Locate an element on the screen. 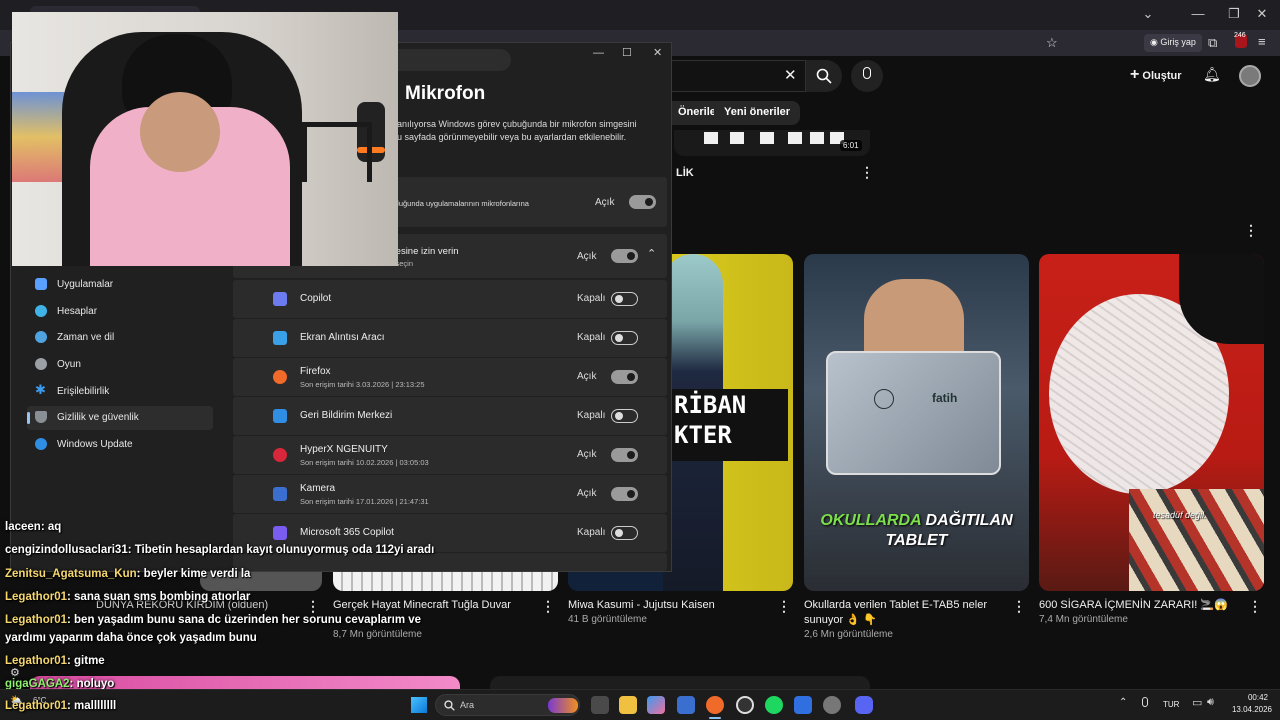  video-thumbnail-tablet: fatih OKULLARDA DAĞITILAN TABLET is located at coordinates (916, 422).